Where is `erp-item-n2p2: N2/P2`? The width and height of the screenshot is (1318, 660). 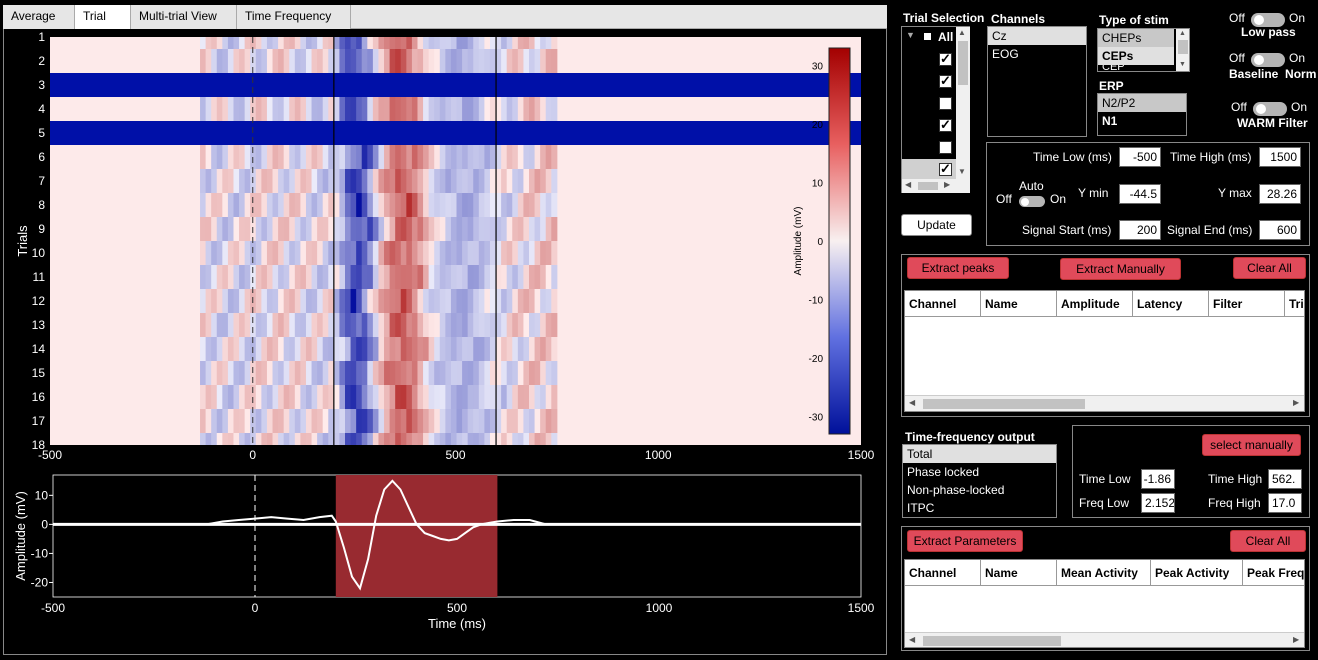
erp-item-n2p2: N2/P2 is located at coordinates (1142, 103).